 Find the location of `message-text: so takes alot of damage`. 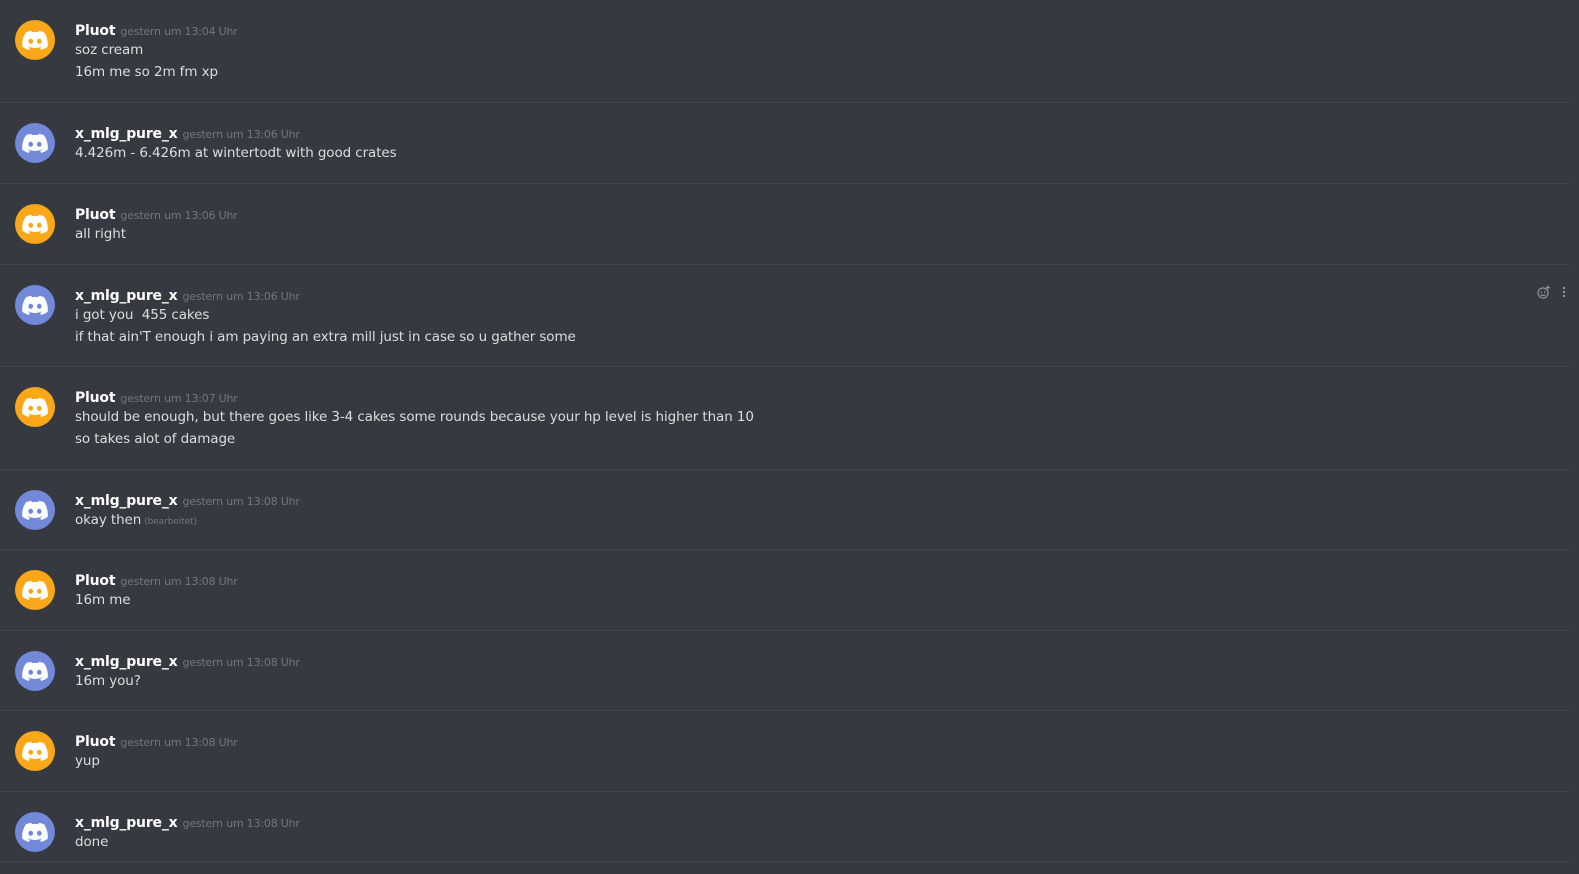

message-text: so takes alot of damage is located at coordinates (155, 439).